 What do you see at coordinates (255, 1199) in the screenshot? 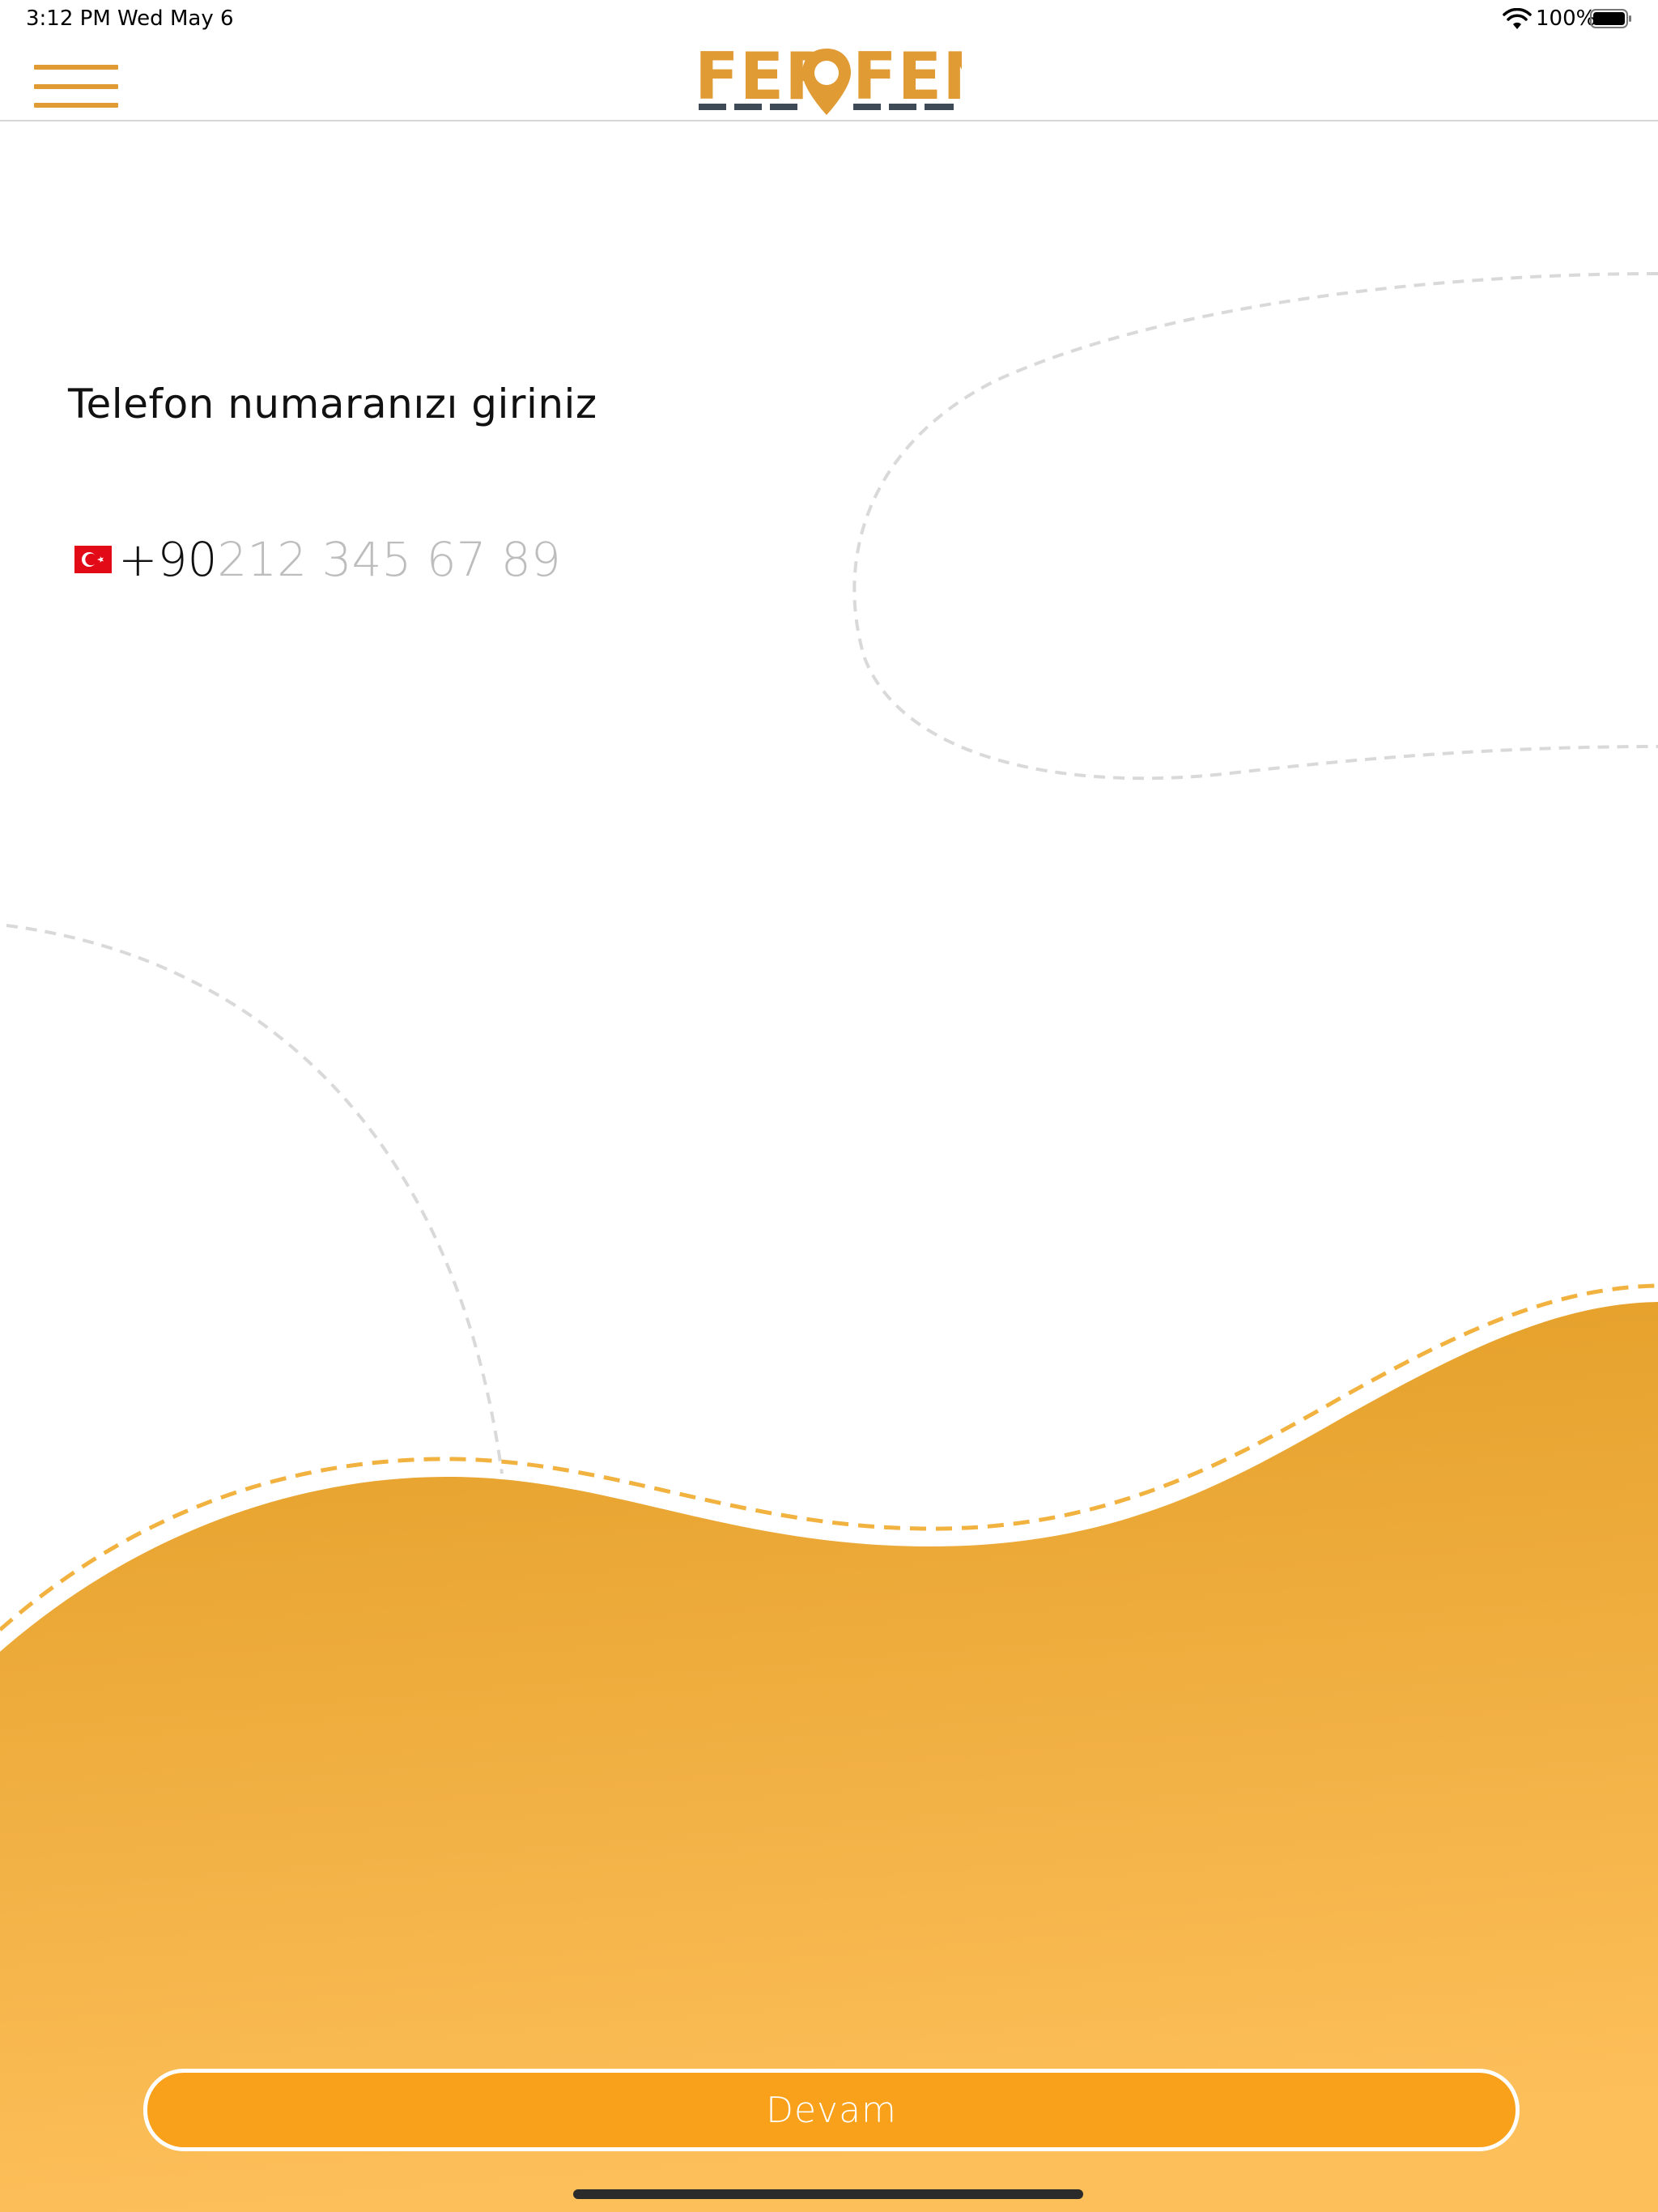
I see `dashed-curve-left` at bounding box center [255, 1199].